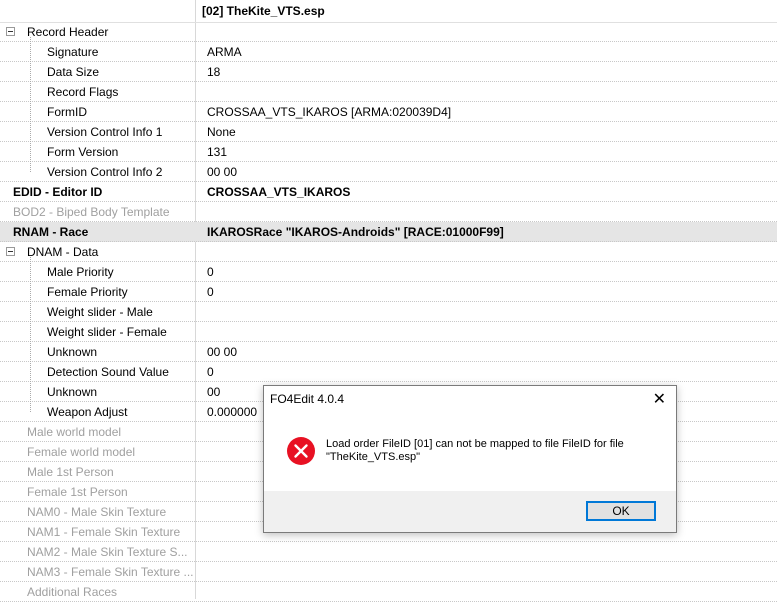 The height and width of the screenshot is (602, 777). I want to click on row-value: CROSSAA_VTS_IKAROS, so click(279, 192).